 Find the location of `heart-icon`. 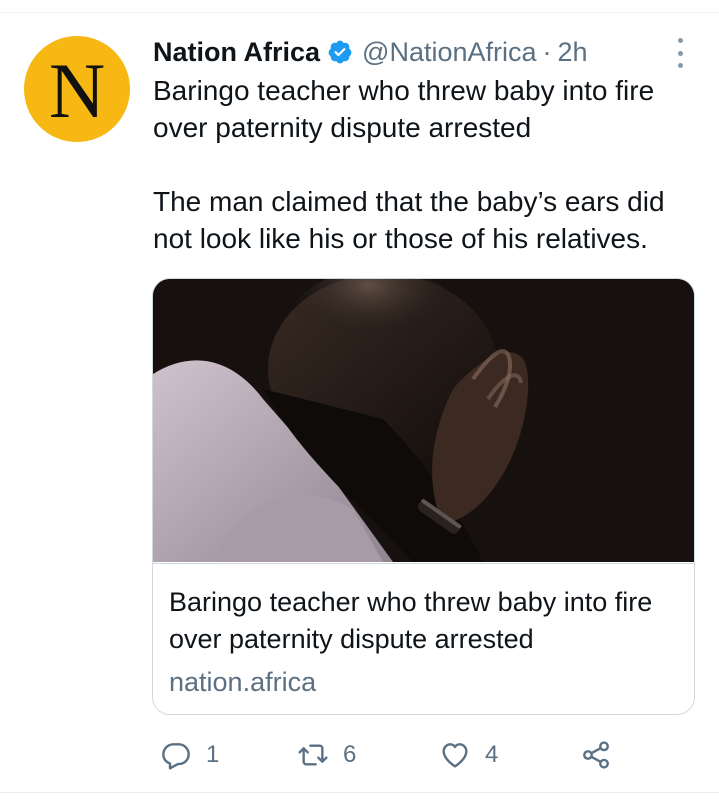

heart-icon is located at coordinates (455, 755).